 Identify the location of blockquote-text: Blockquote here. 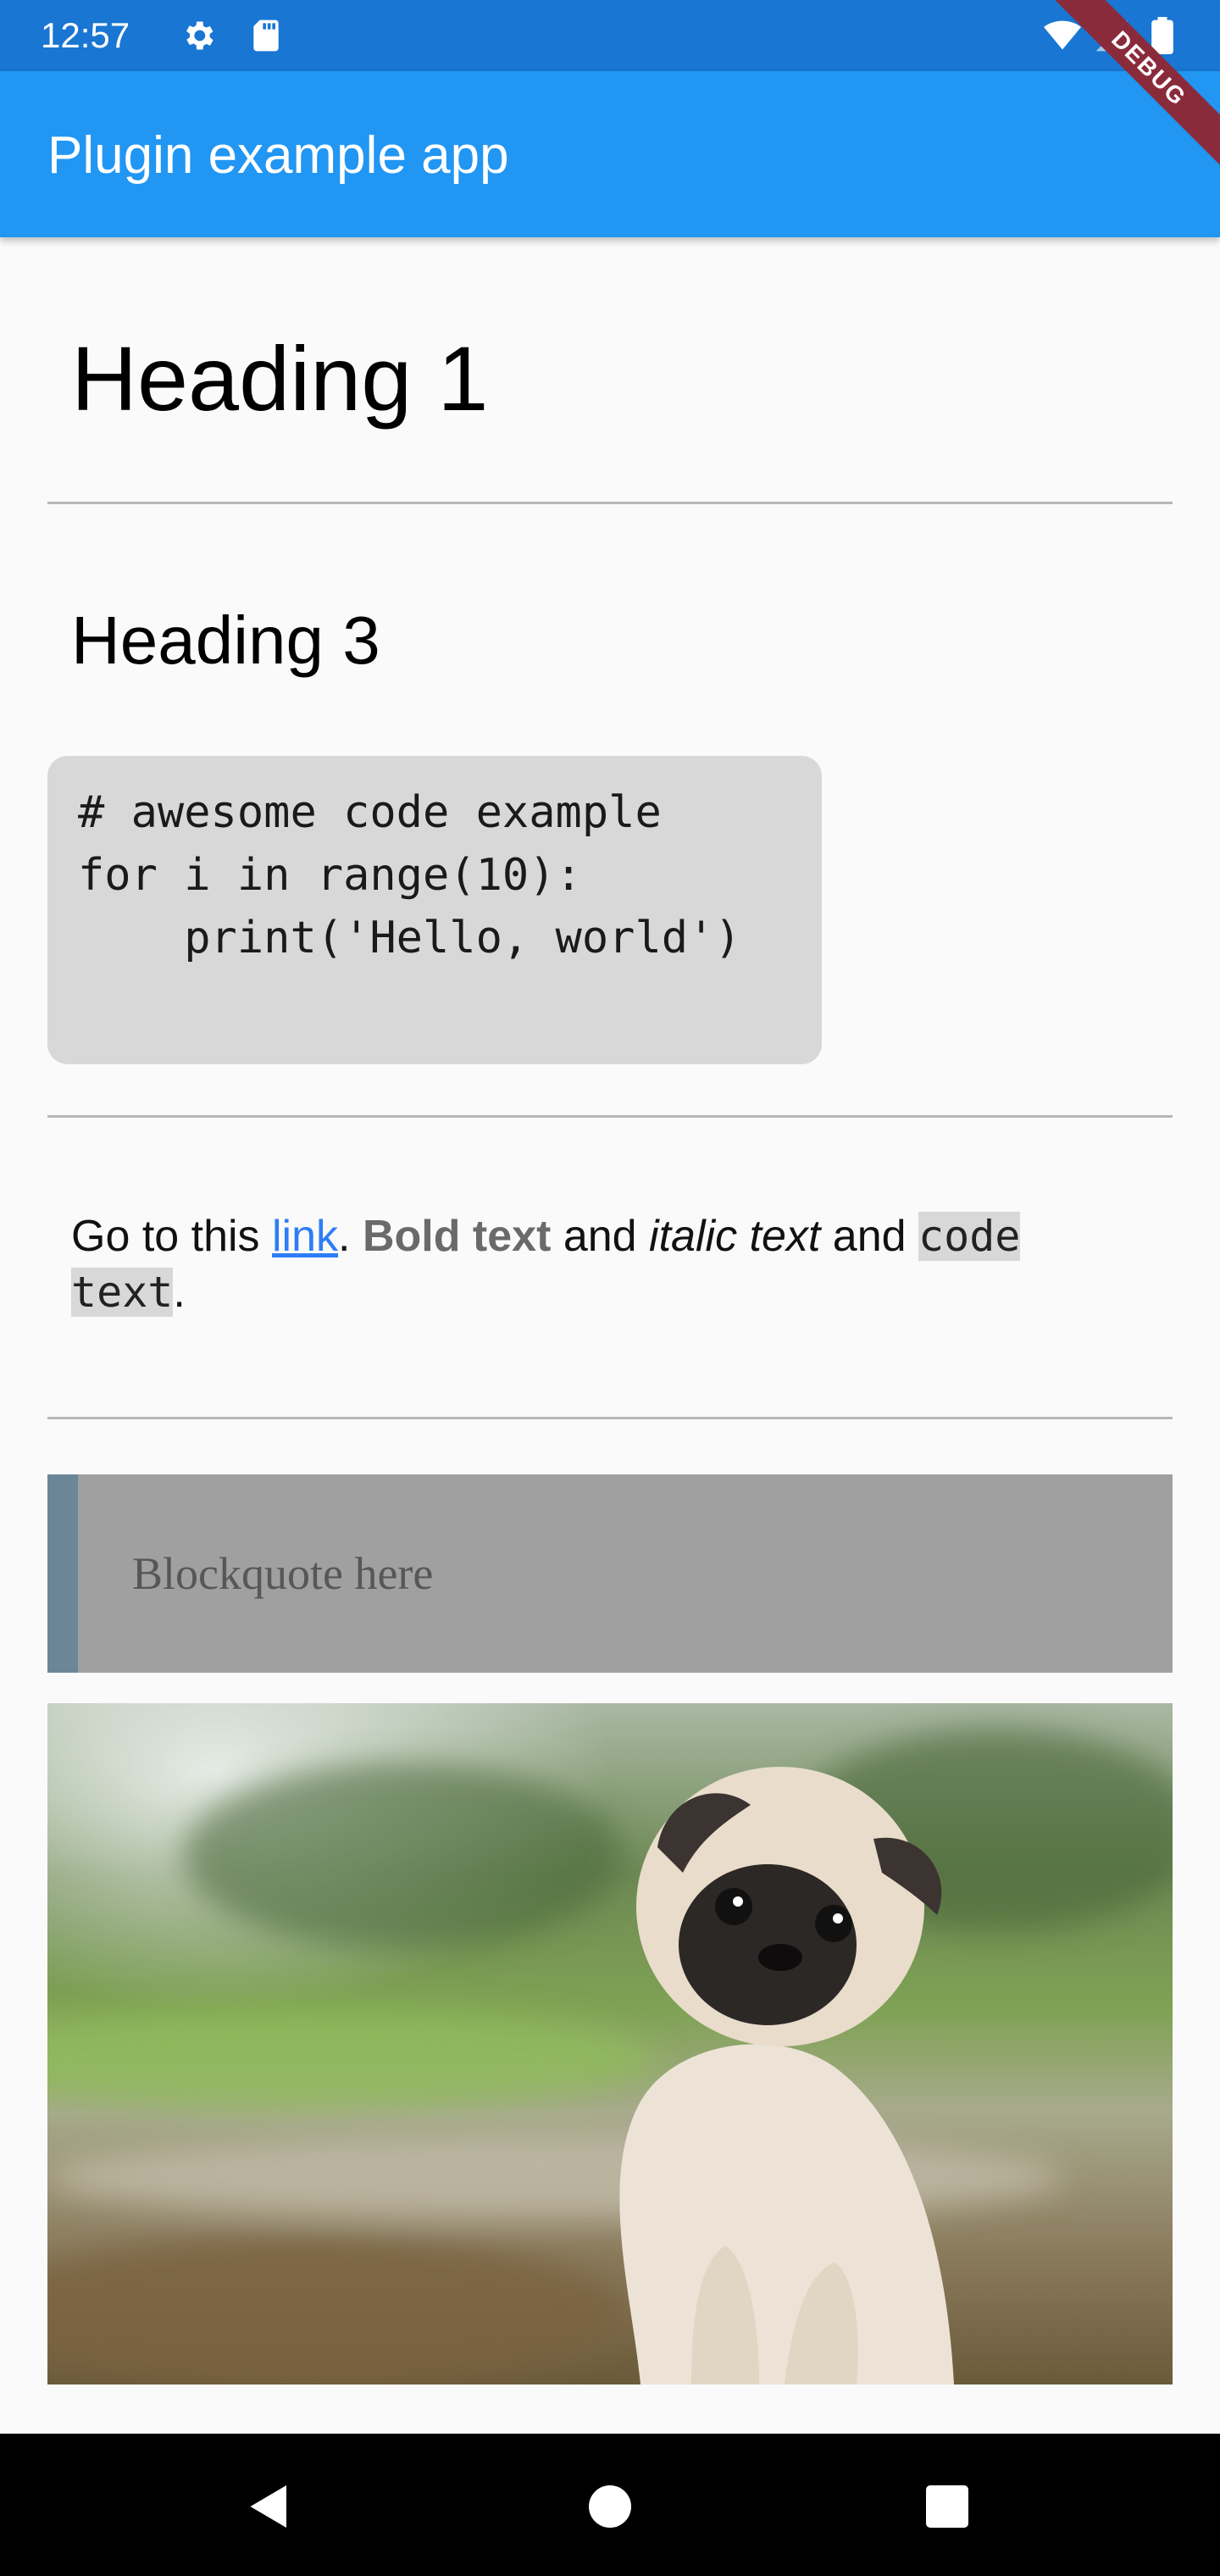
(283, 1573).